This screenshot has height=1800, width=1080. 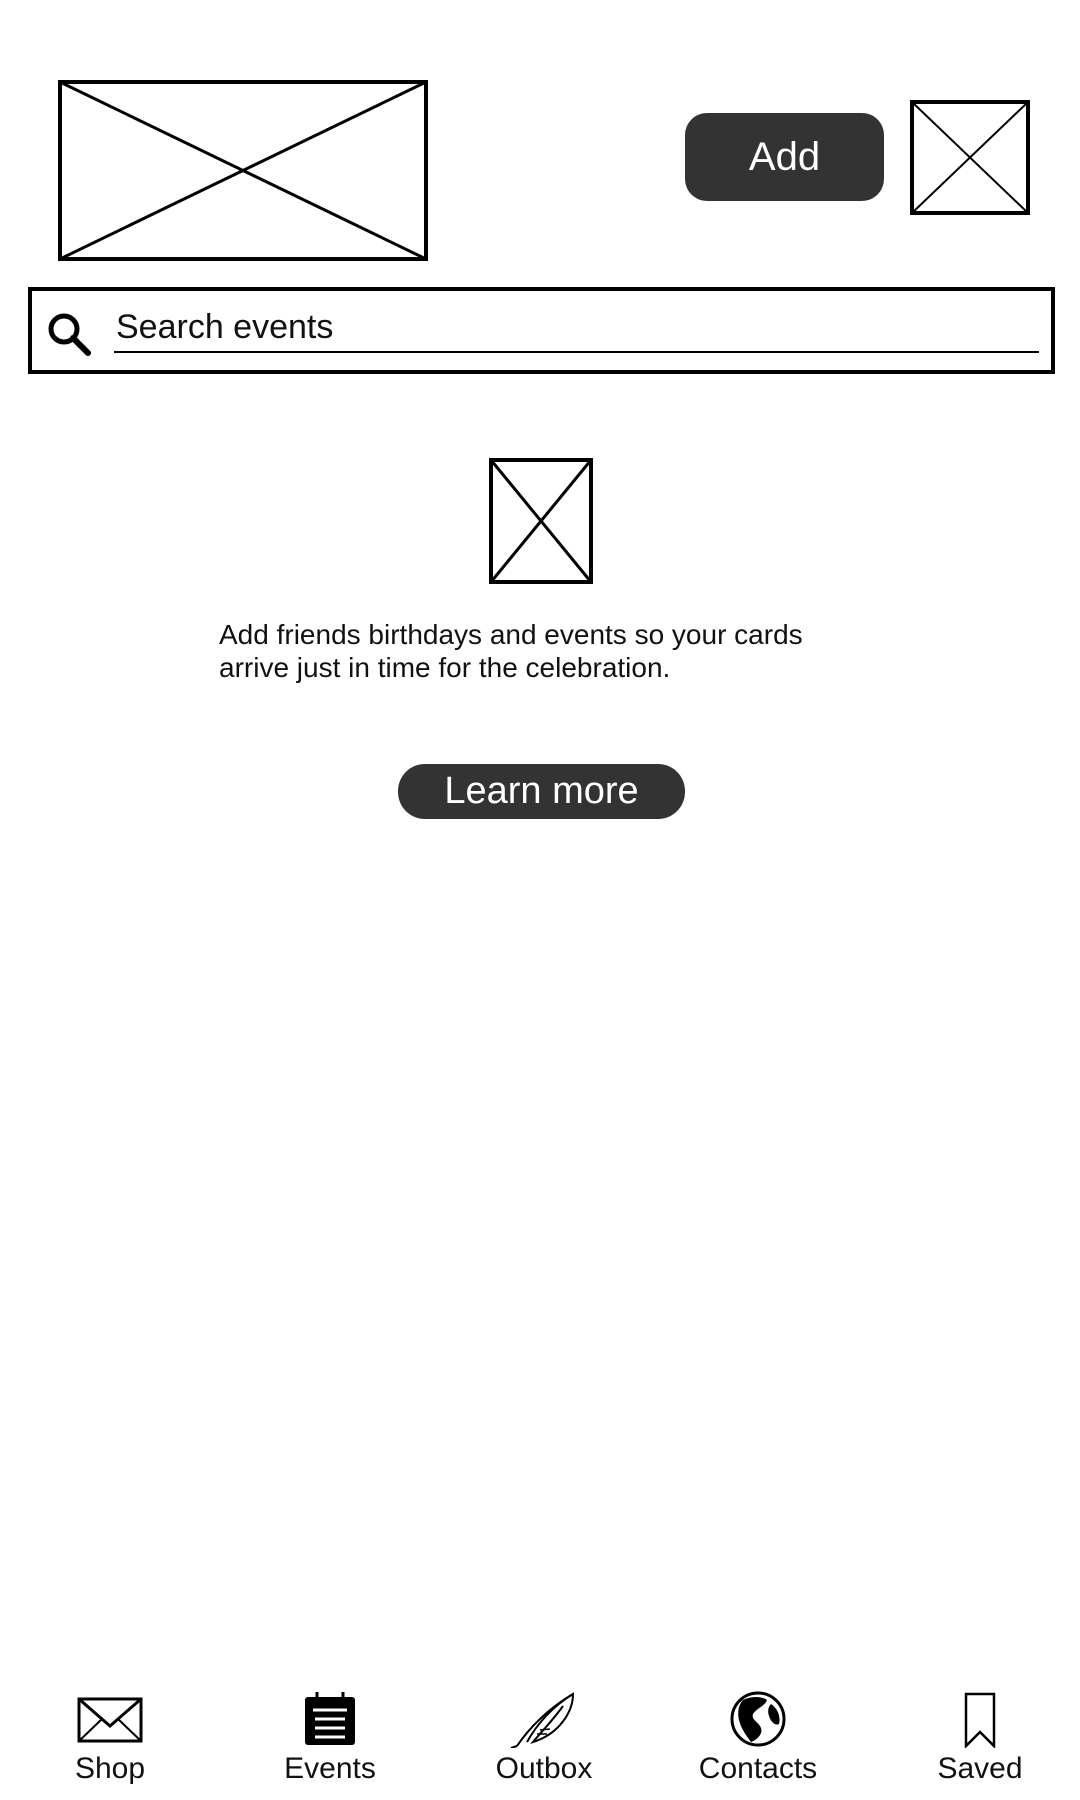 I want to click on calendar-icon, so click(x=330, y=1719).